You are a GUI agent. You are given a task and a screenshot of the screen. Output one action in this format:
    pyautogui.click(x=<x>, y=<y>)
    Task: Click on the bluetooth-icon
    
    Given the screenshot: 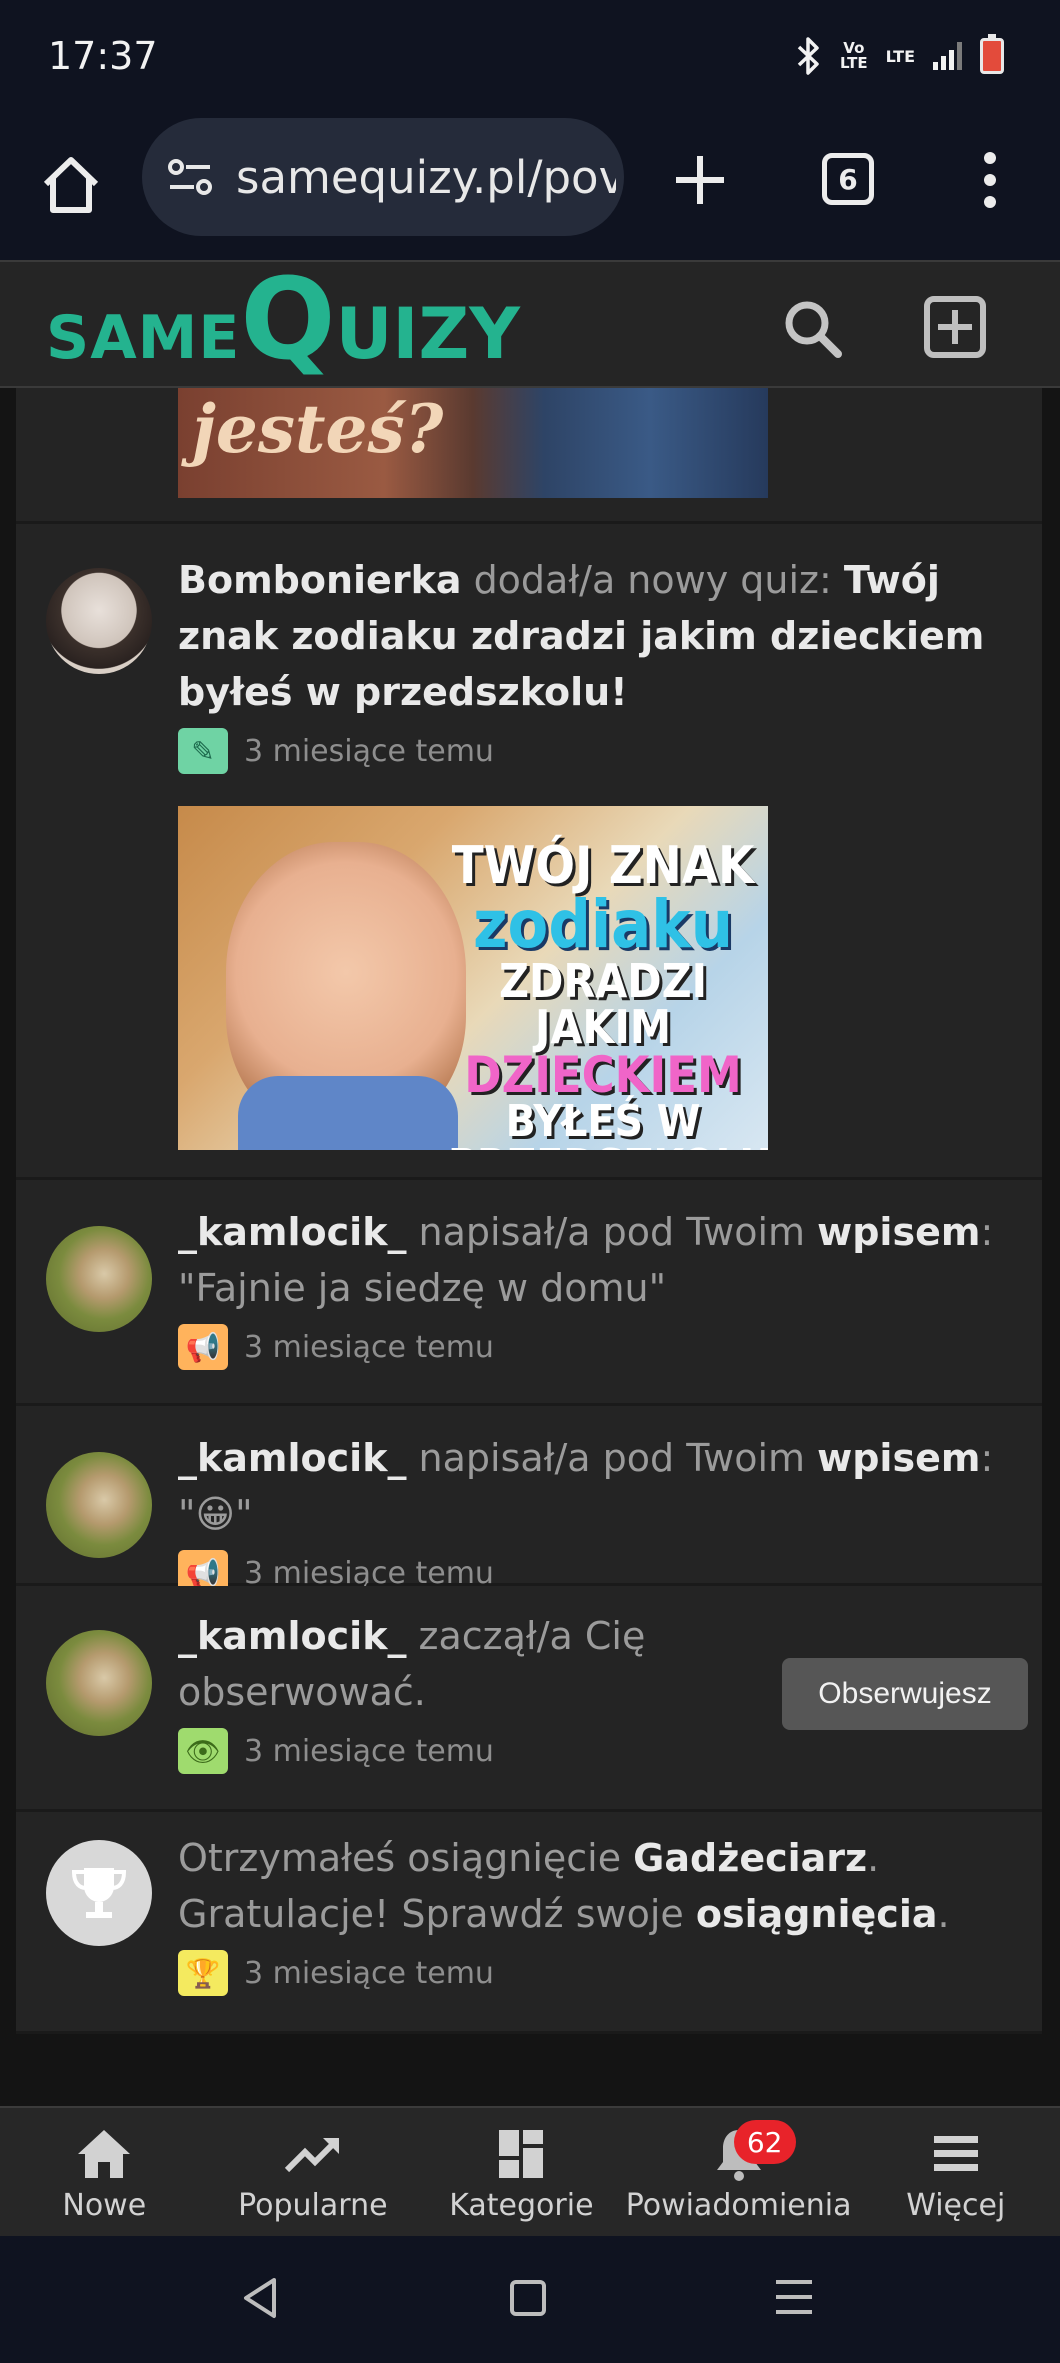 What is the action you would take?
    pyautogui.click(x=808, y=56)
    